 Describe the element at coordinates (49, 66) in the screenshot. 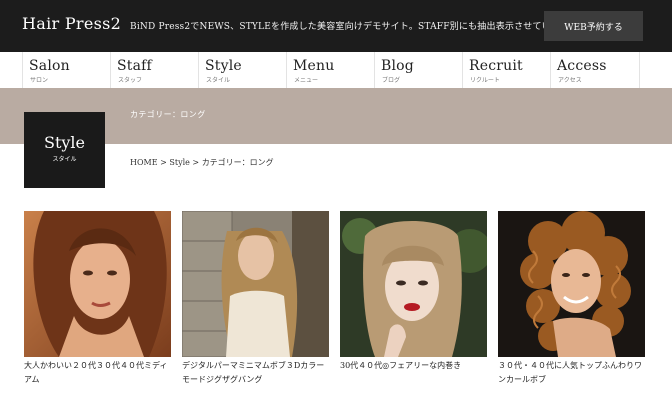

I see `nav-label: Salon` at that location.